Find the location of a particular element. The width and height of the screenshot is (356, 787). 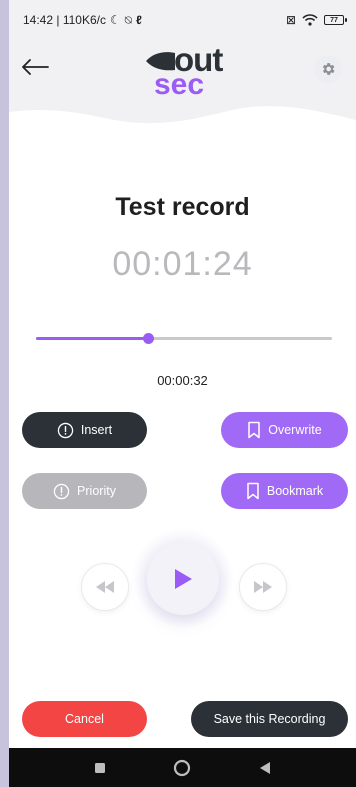

slider-thumb is located at coordinates (148, 338).